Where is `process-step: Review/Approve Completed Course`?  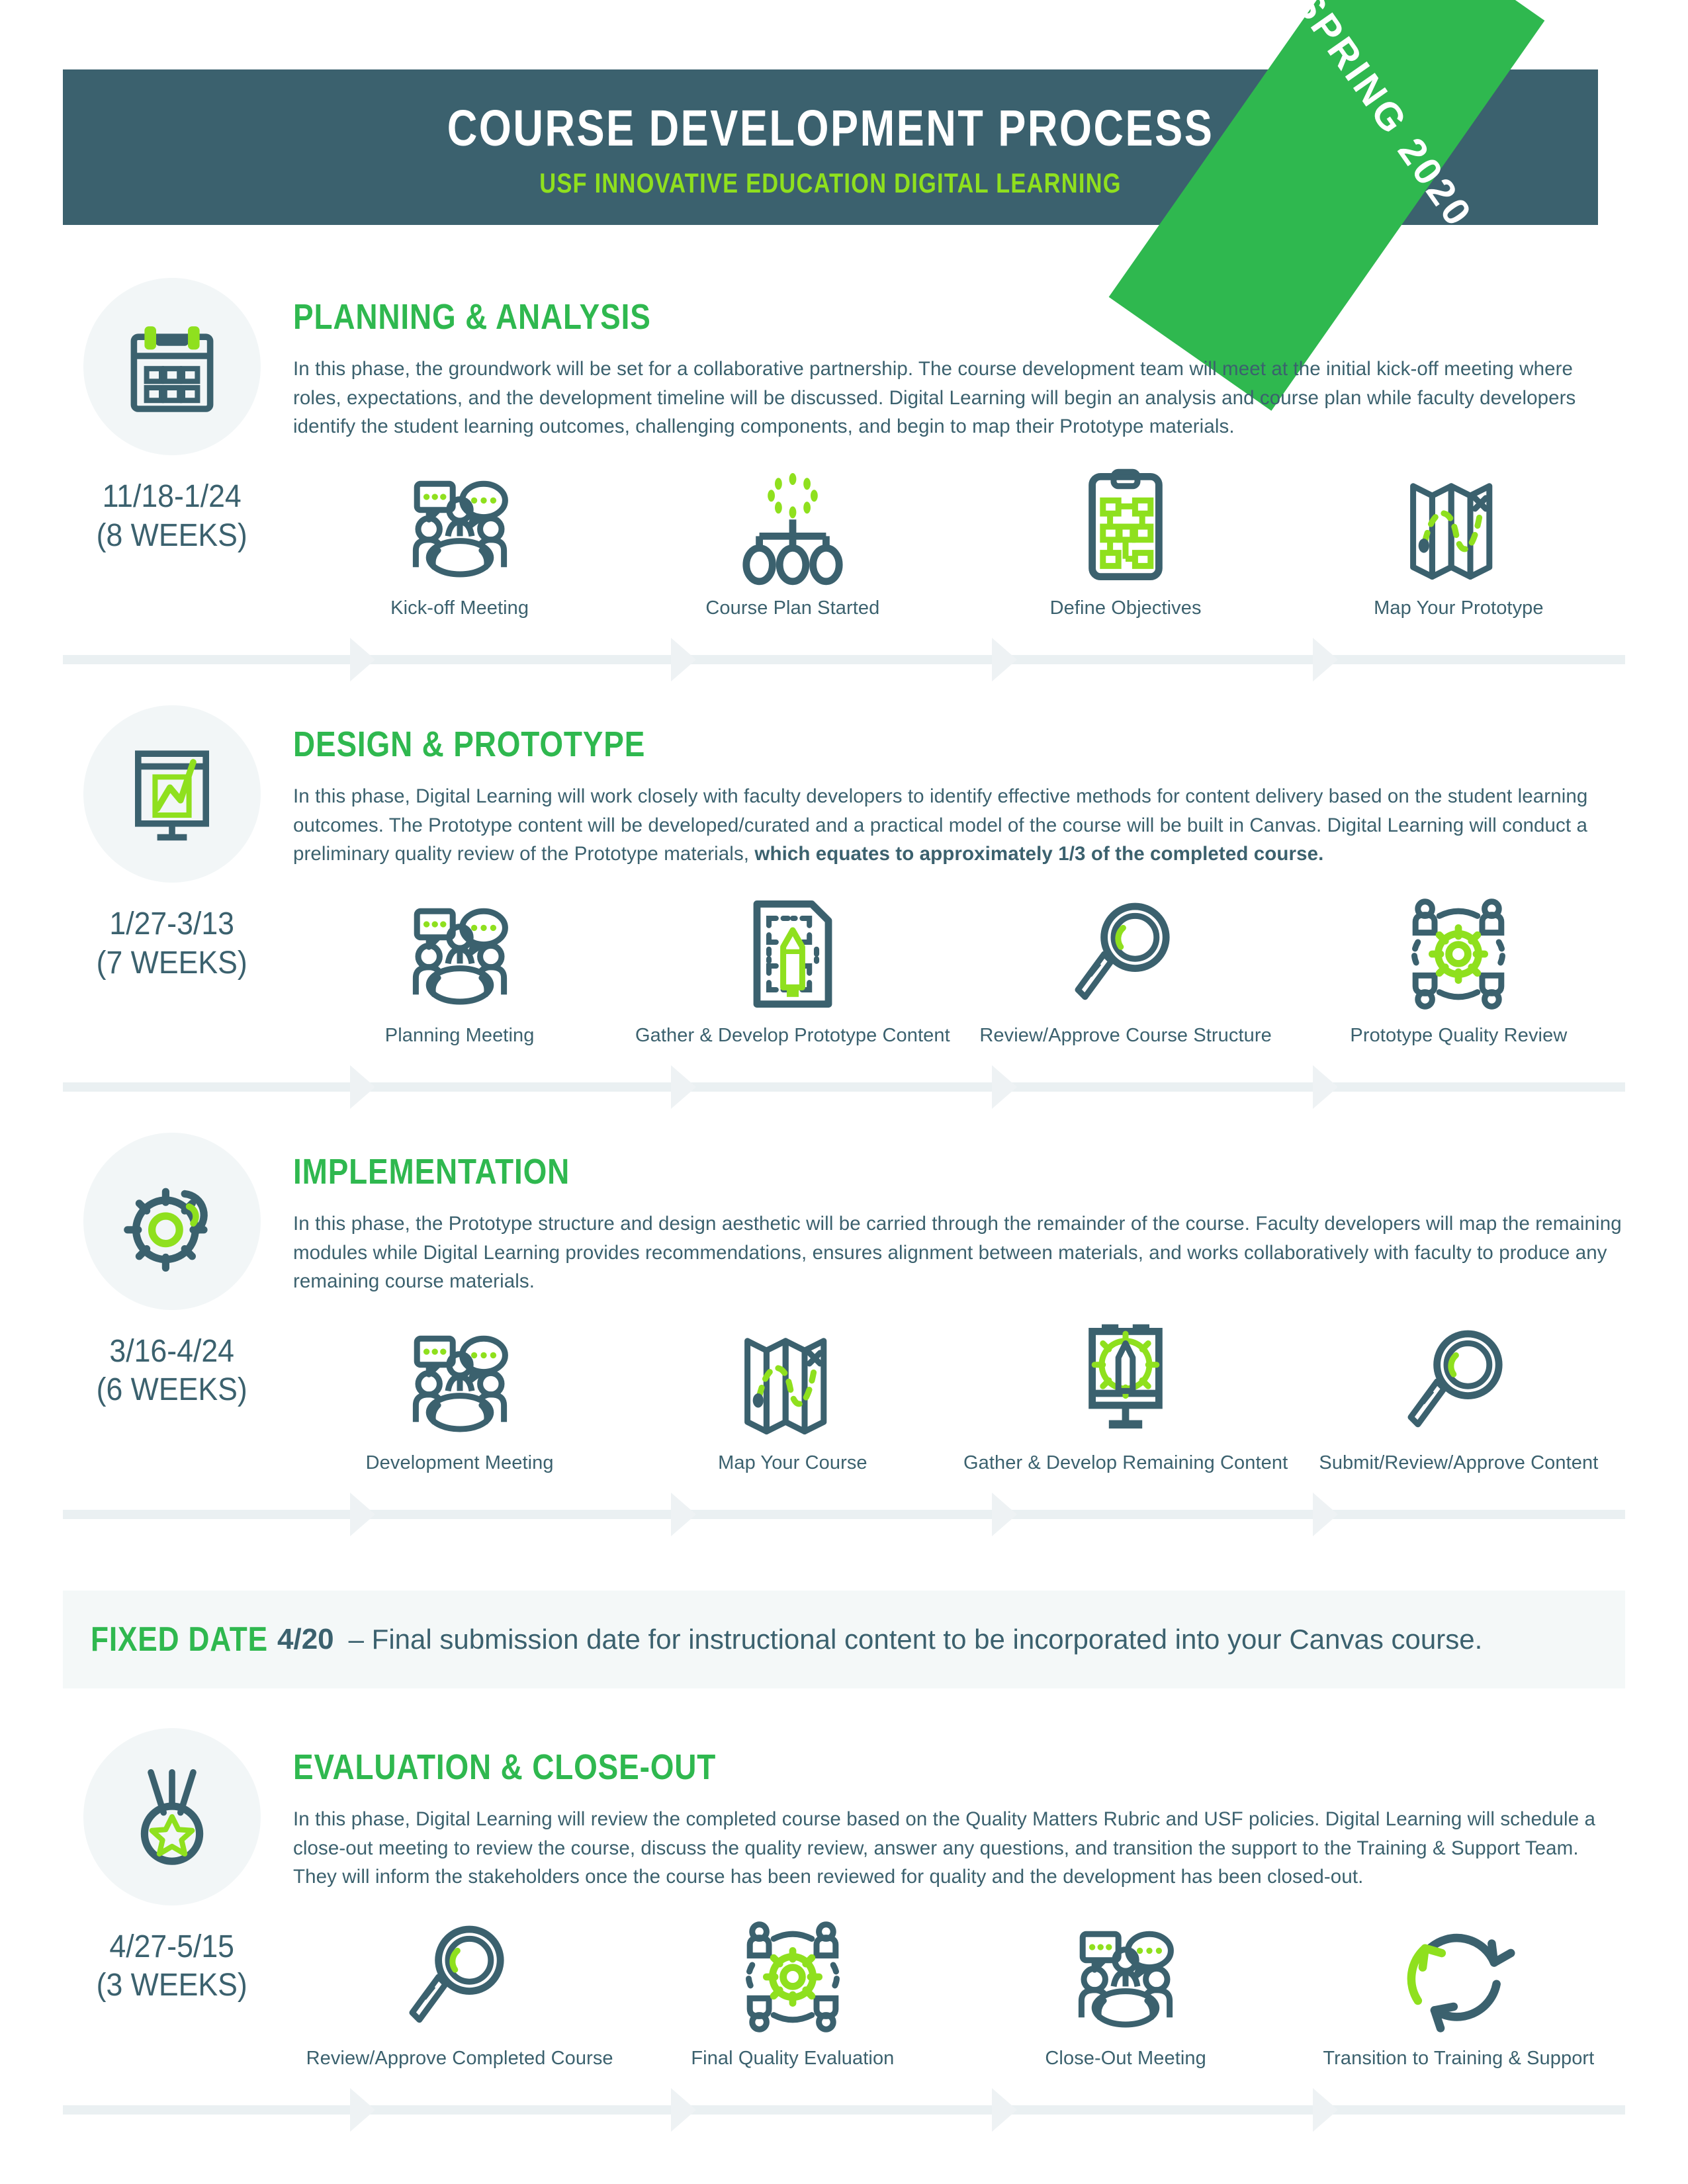 process-step: Review/Approve Completed Course is located at coordinates (459, 1992).